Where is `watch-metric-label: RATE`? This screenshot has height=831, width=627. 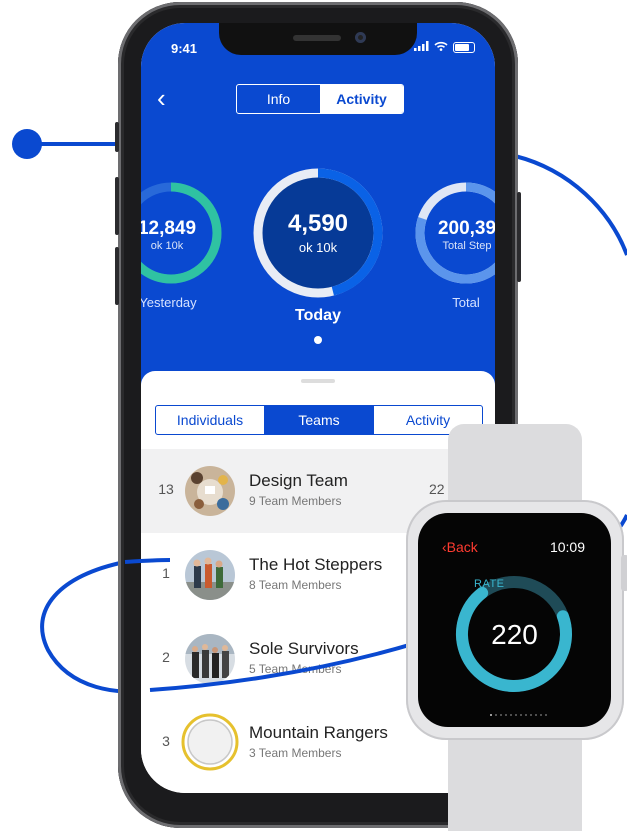
watch-metric-label: RATE is located at coordinates (489, 584).